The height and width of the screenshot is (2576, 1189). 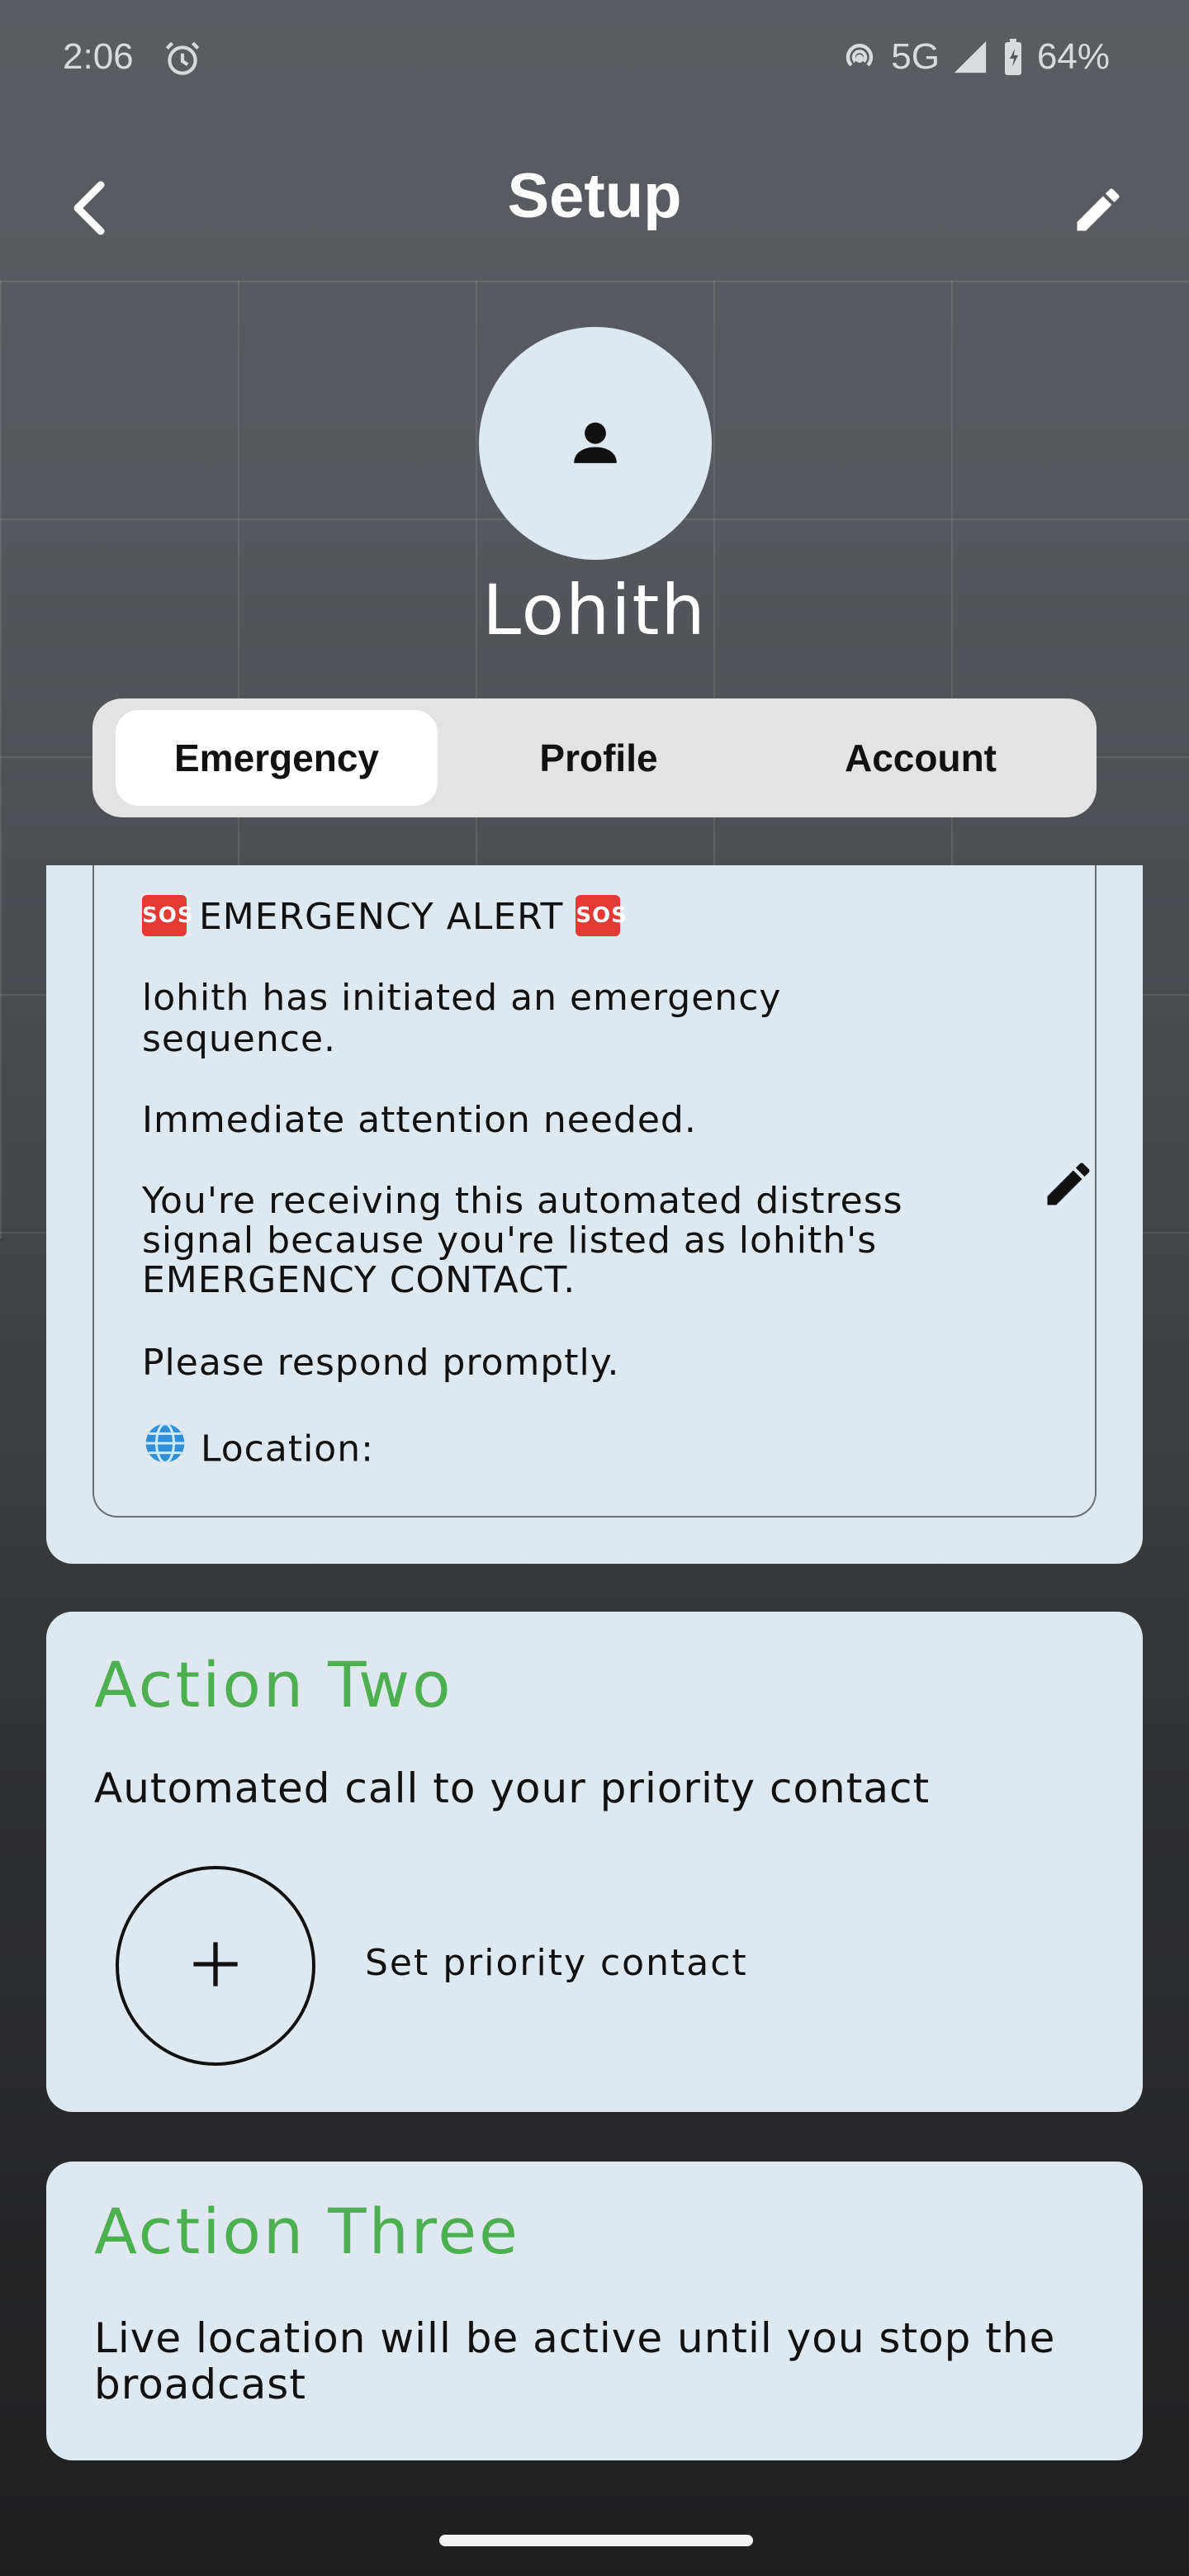 What do you see at coordinates (859, 57) in the screenshot?
I see `hotspot-icon` at bounding box center [859, 57].